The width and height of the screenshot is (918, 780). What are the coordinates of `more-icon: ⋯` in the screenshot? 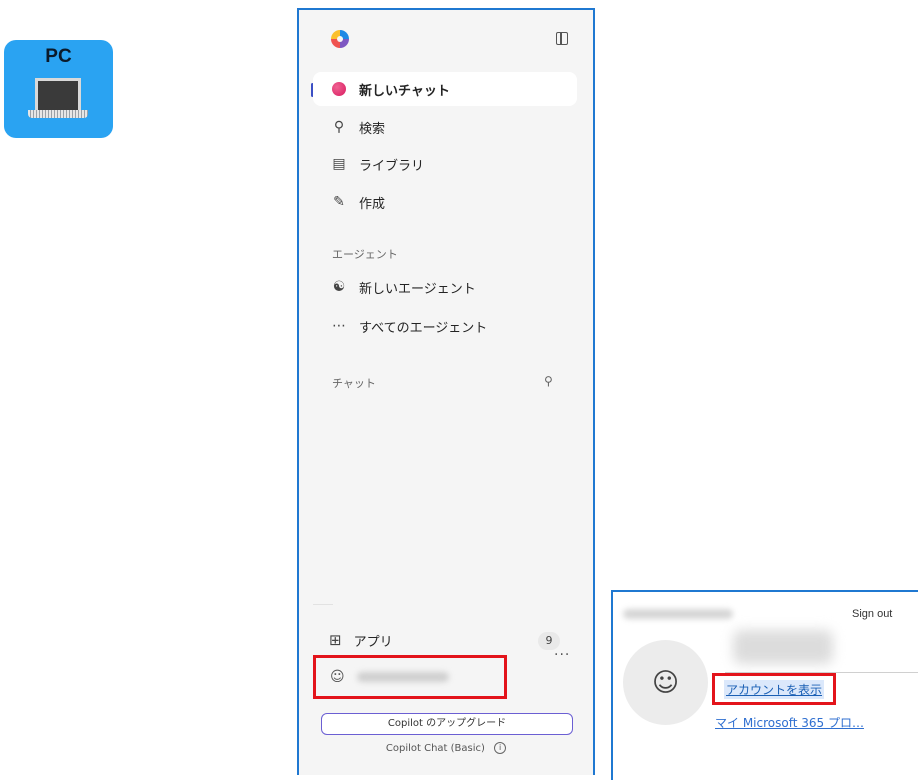 It's located at (339, 326).